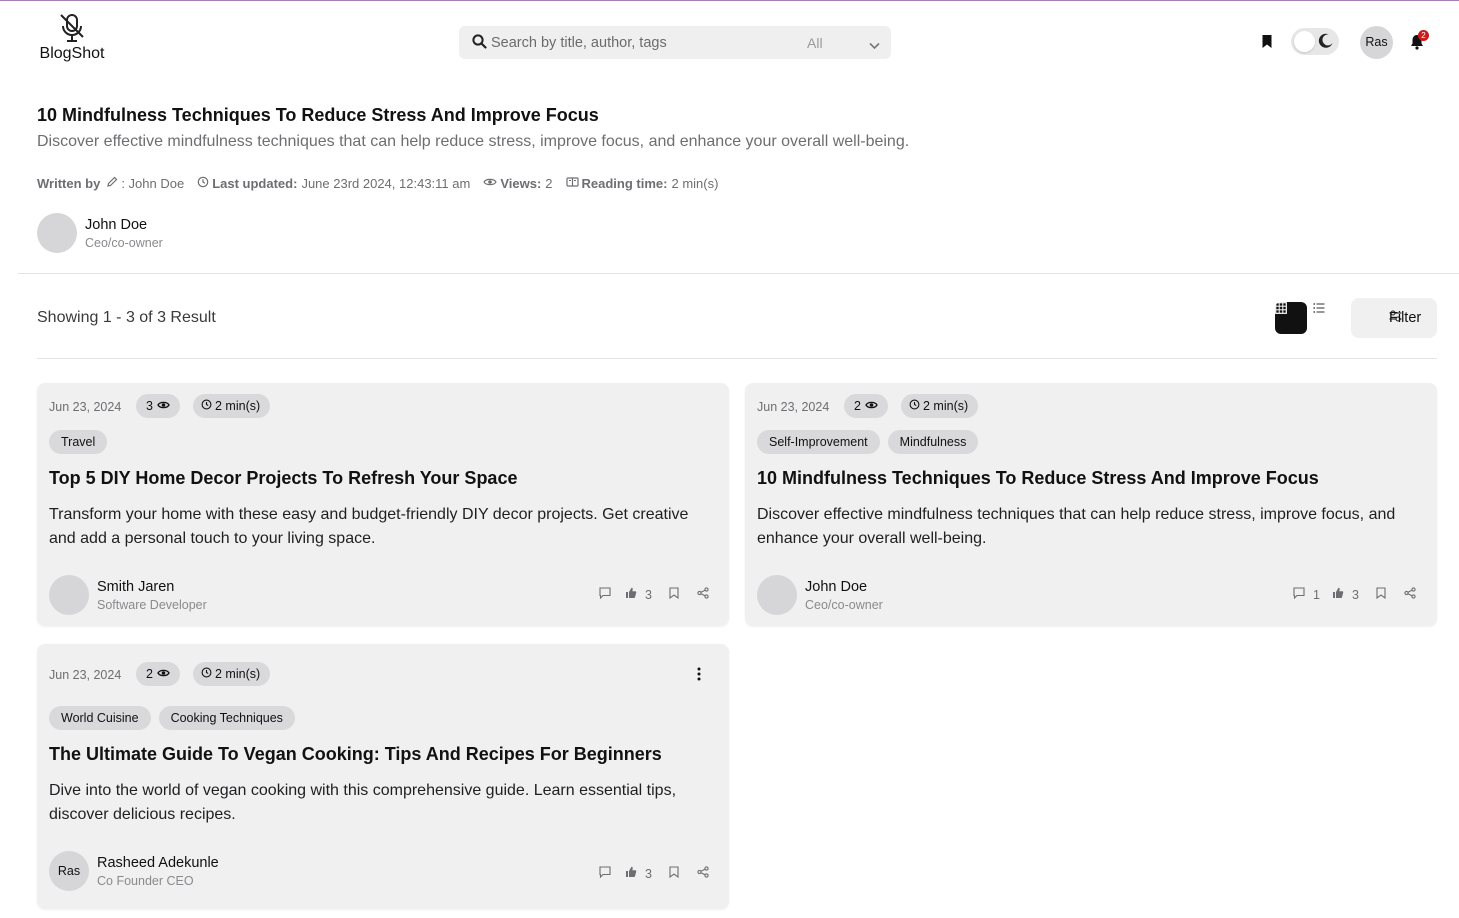 The height and width of the screenshot is (918, 1459). I want to click on written-by-label: Written by, so click(69, 183).